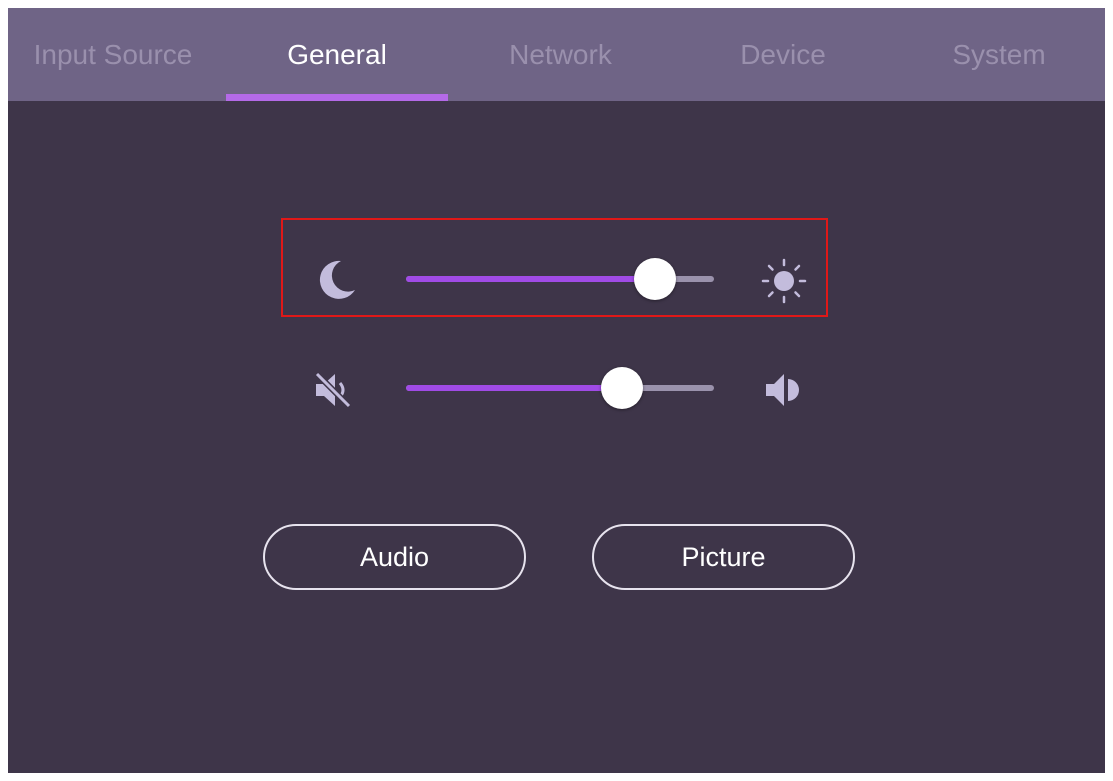  I want to click on tab-input-source: Input Source, so click(113, 54).